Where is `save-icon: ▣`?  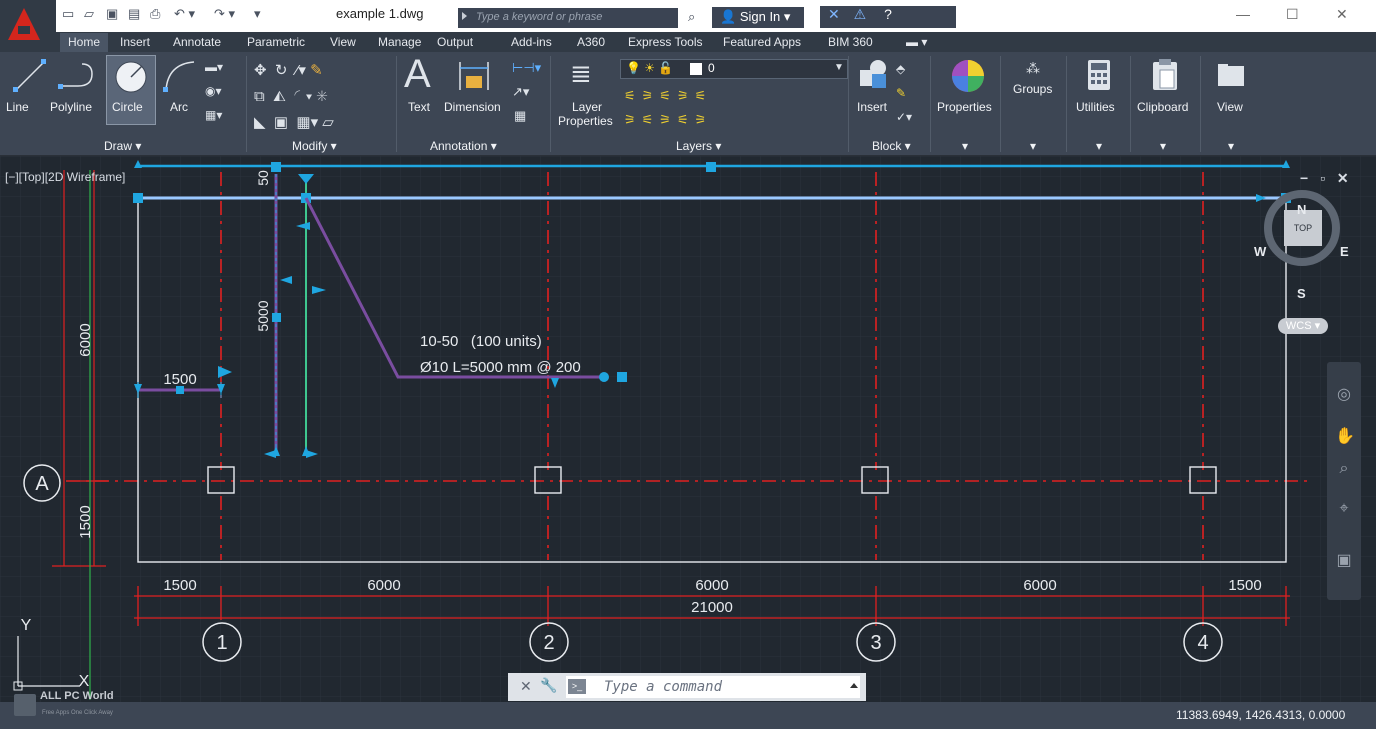
save-icon: ▣ is located at coordinates (112, 15).